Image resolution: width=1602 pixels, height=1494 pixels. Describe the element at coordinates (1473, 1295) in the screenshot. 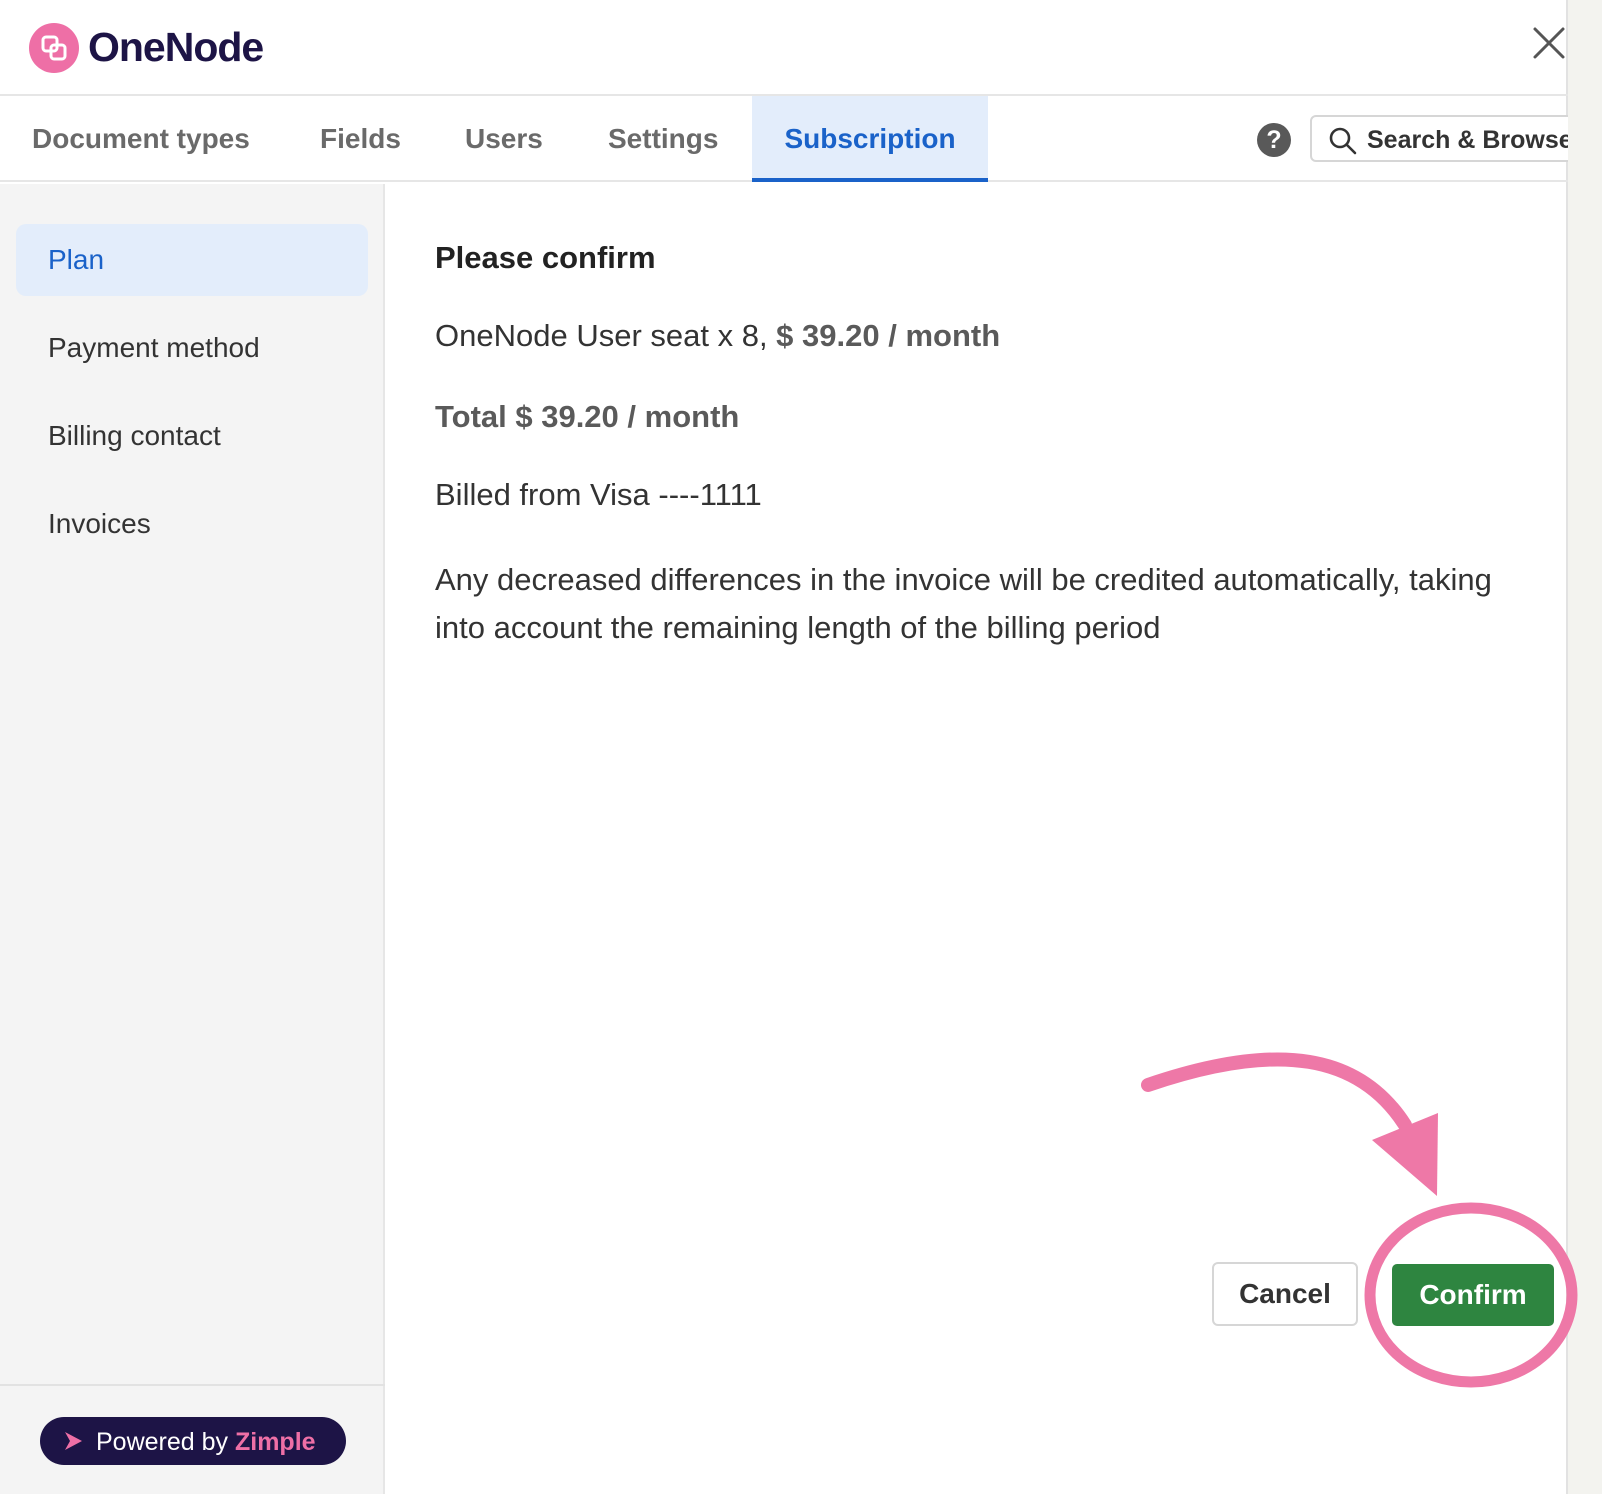

I see `confirm-button: Confirm` at that location.